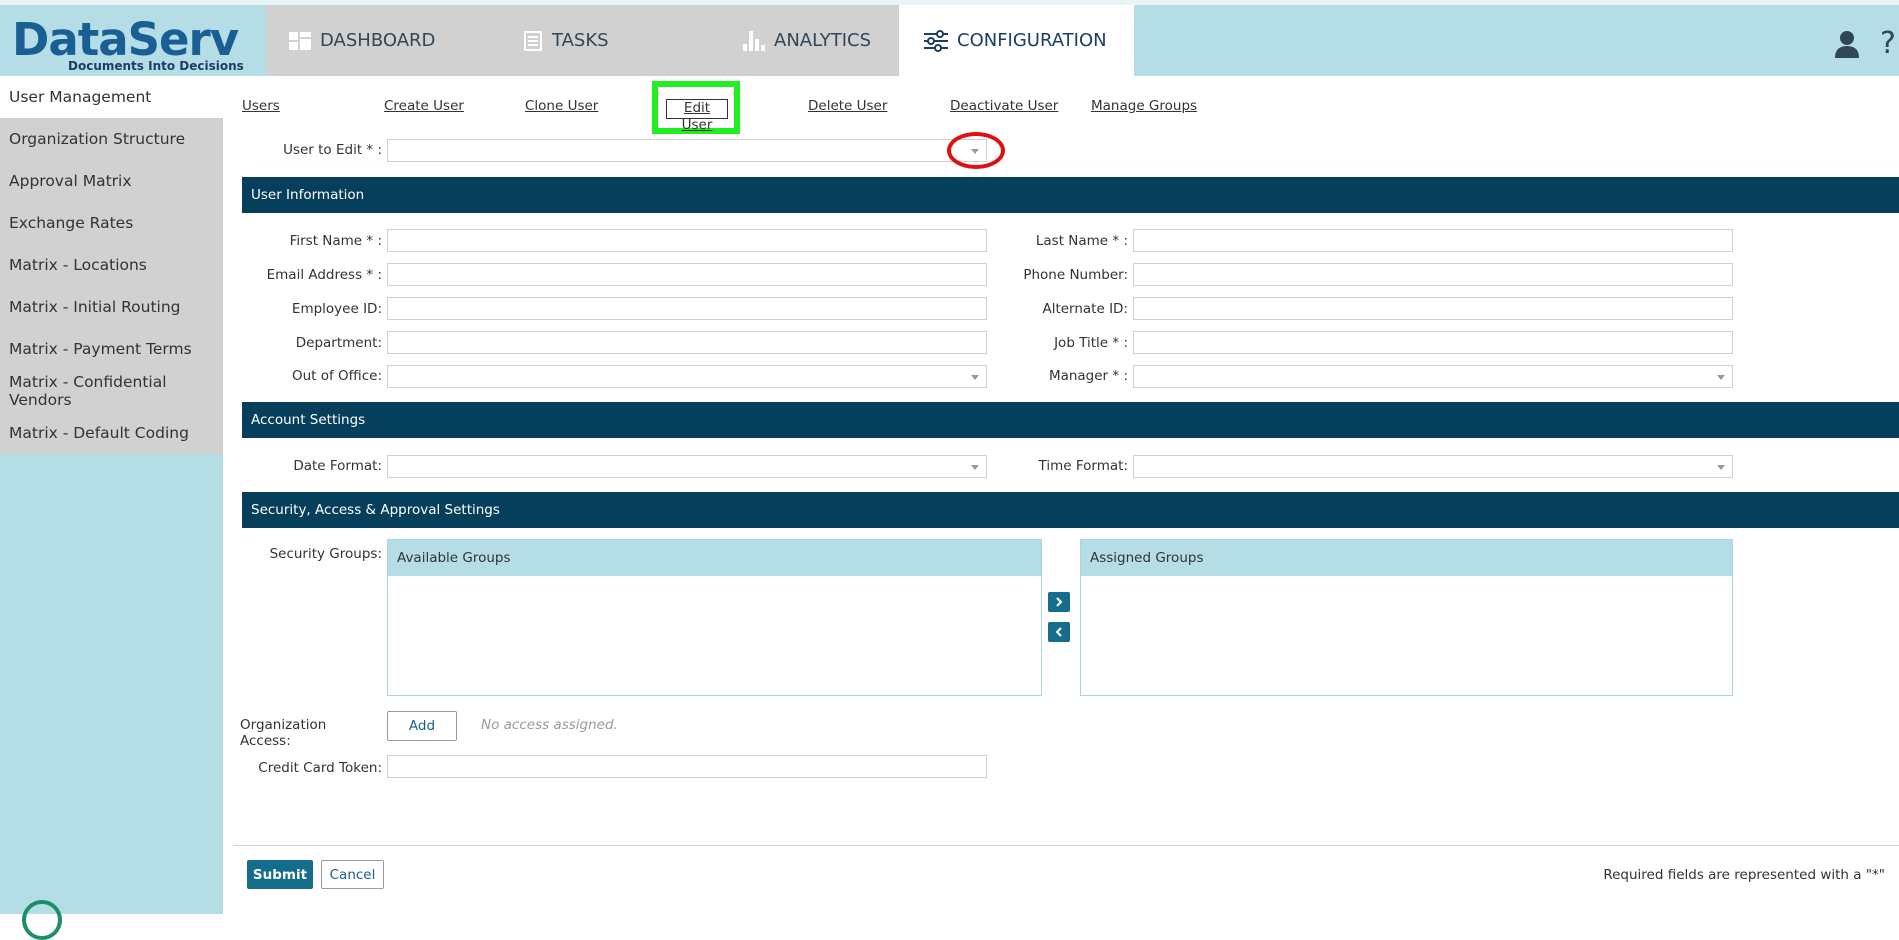  What do you see at coordinates (78, 265) in the screenshot?
I see `sidebar-item-label: Matrix - Locations` at bounding box center [78, 265].